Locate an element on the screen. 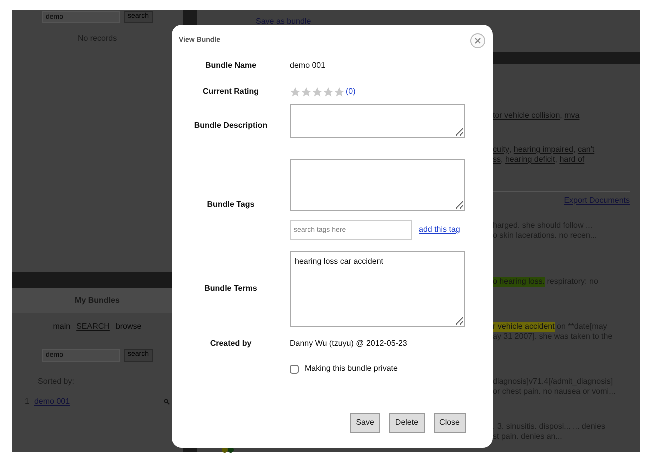  private-checkbox is located at coordinates (294, 369).